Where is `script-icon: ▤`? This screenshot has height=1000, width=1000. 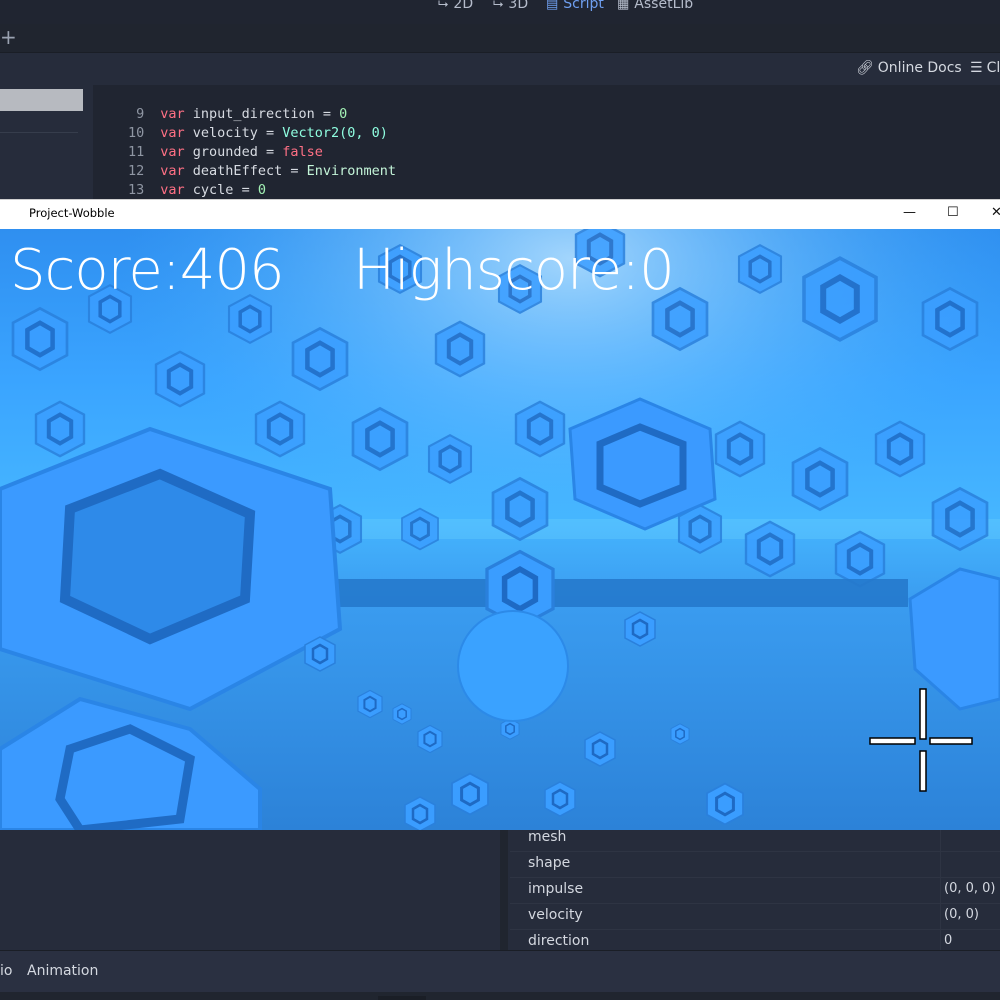 script-icon: ▤ is located at coordinates (552, 6).